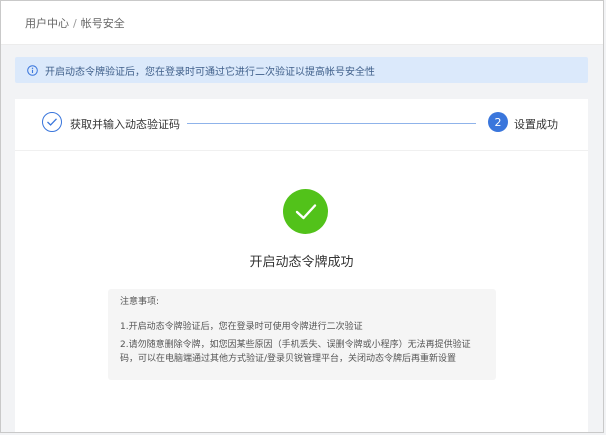 The width and height of the screenshot is (606, 435). Describe the element at coordinates (32, 70) in the screenshot. I see `info-circle-icon` at that location.